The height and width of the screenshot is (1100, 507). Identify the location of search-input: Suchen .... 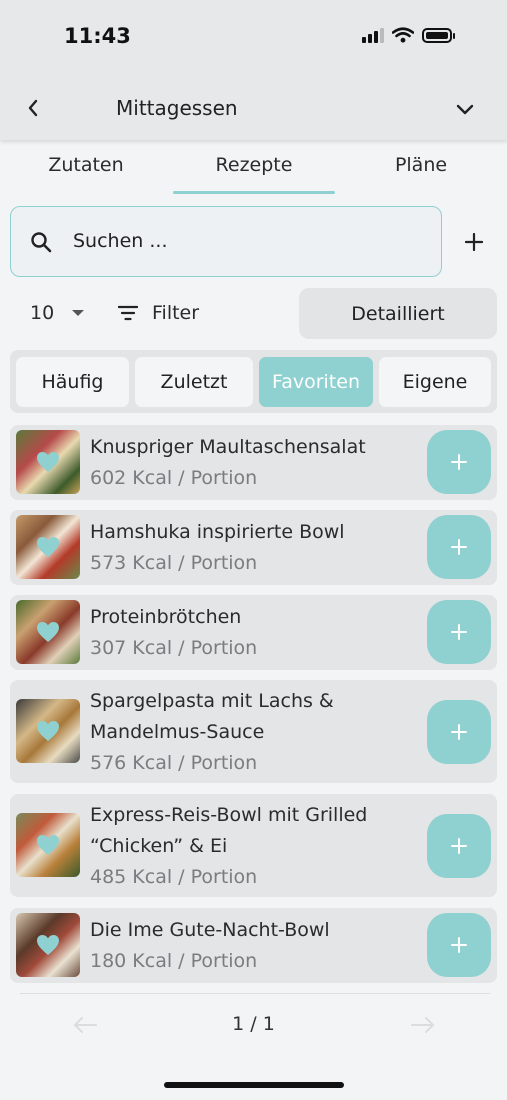
(226, 241).